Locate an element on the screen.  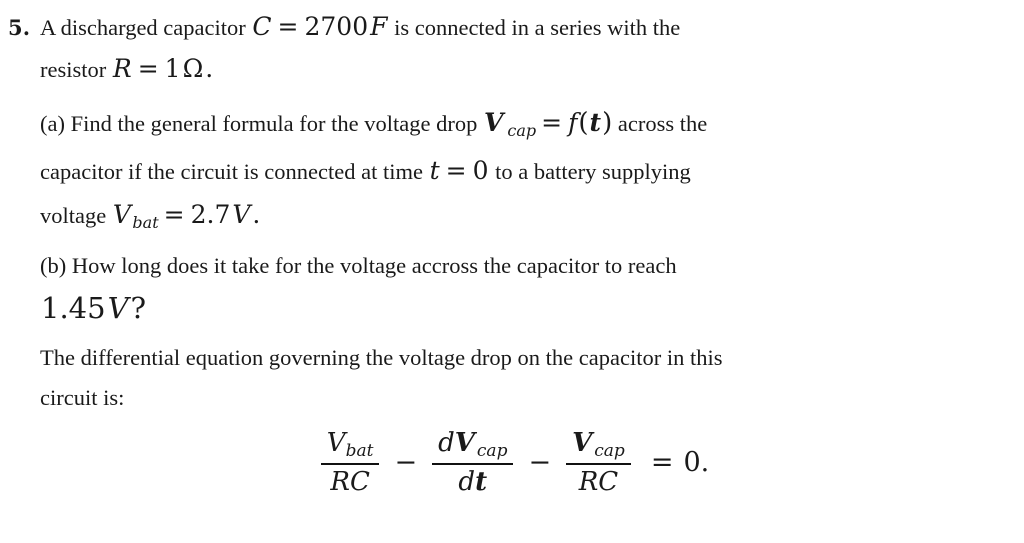
fraction-numerator: dV cap is located at coordinates (472, 445).